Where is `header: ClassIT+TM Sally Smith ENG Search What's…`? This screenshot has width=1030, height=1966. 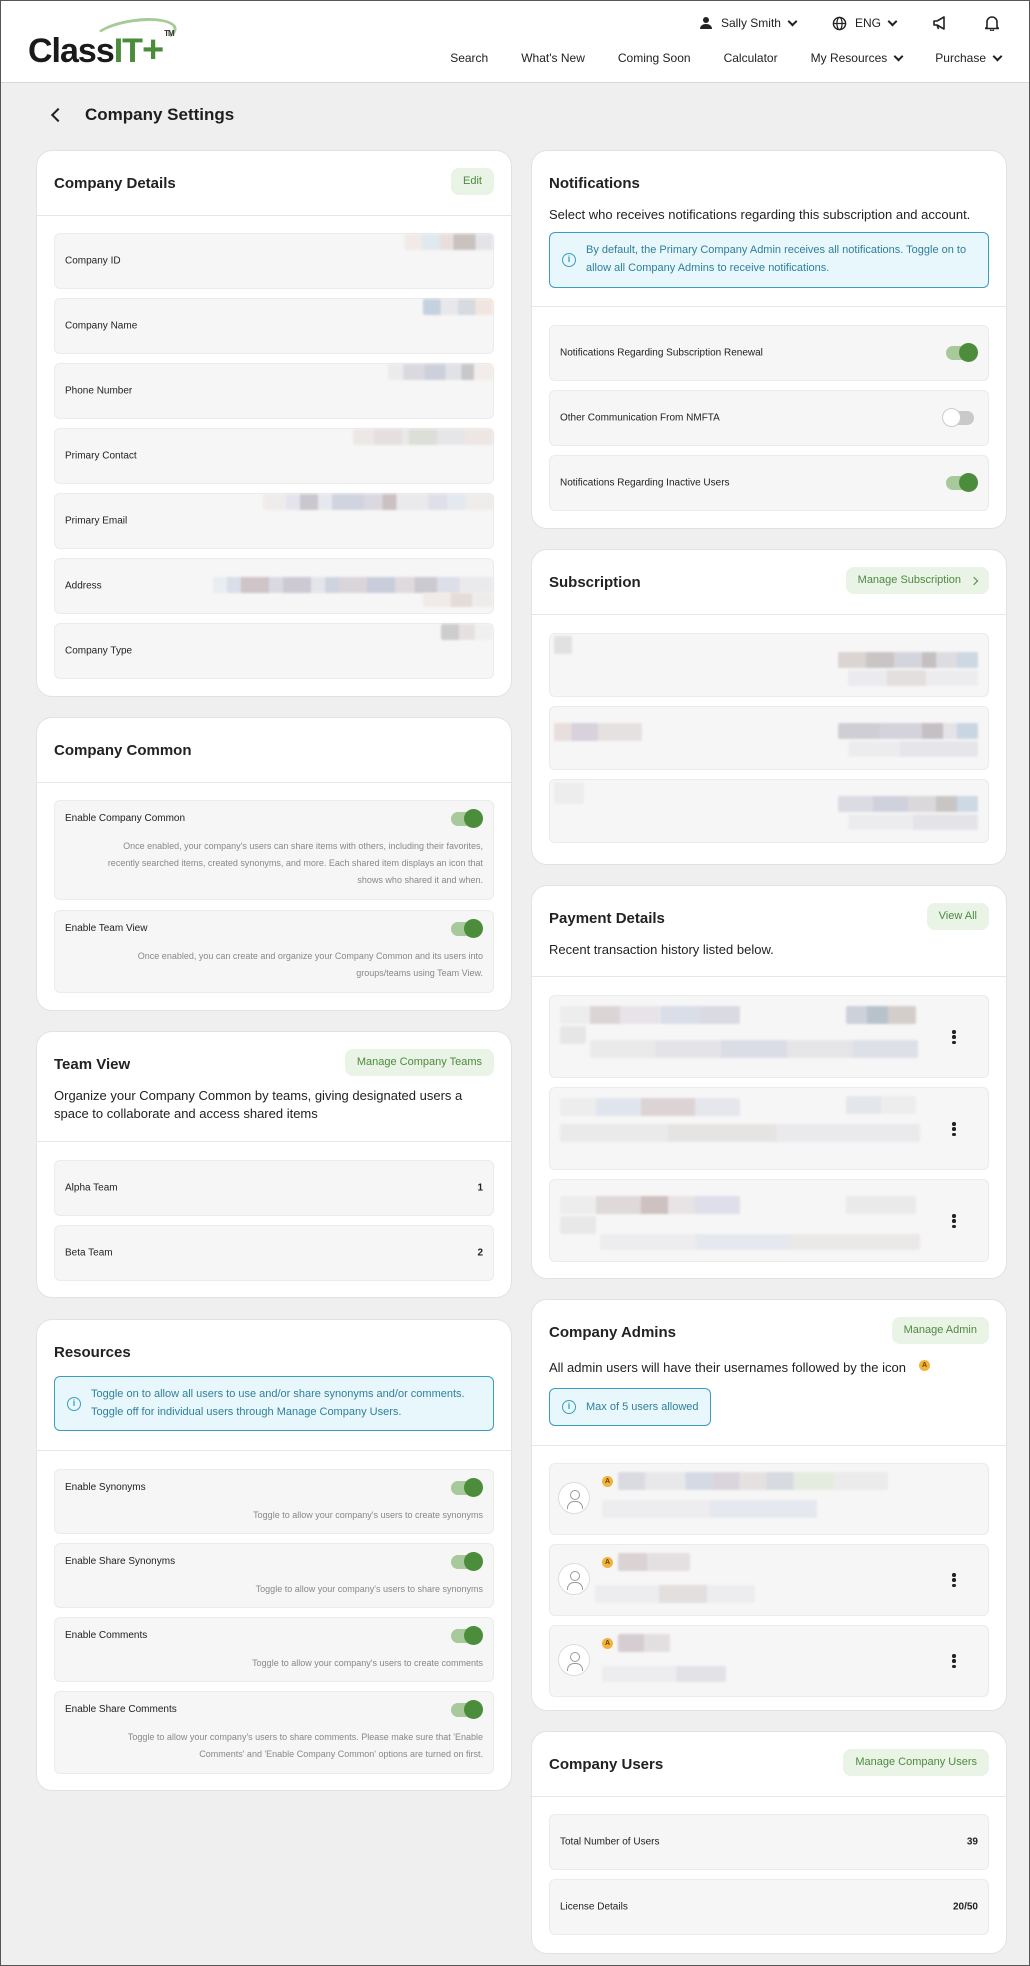
header: ClassIT+TM Sally Smith ENG Search What's… is located at coordinates (515, 42).